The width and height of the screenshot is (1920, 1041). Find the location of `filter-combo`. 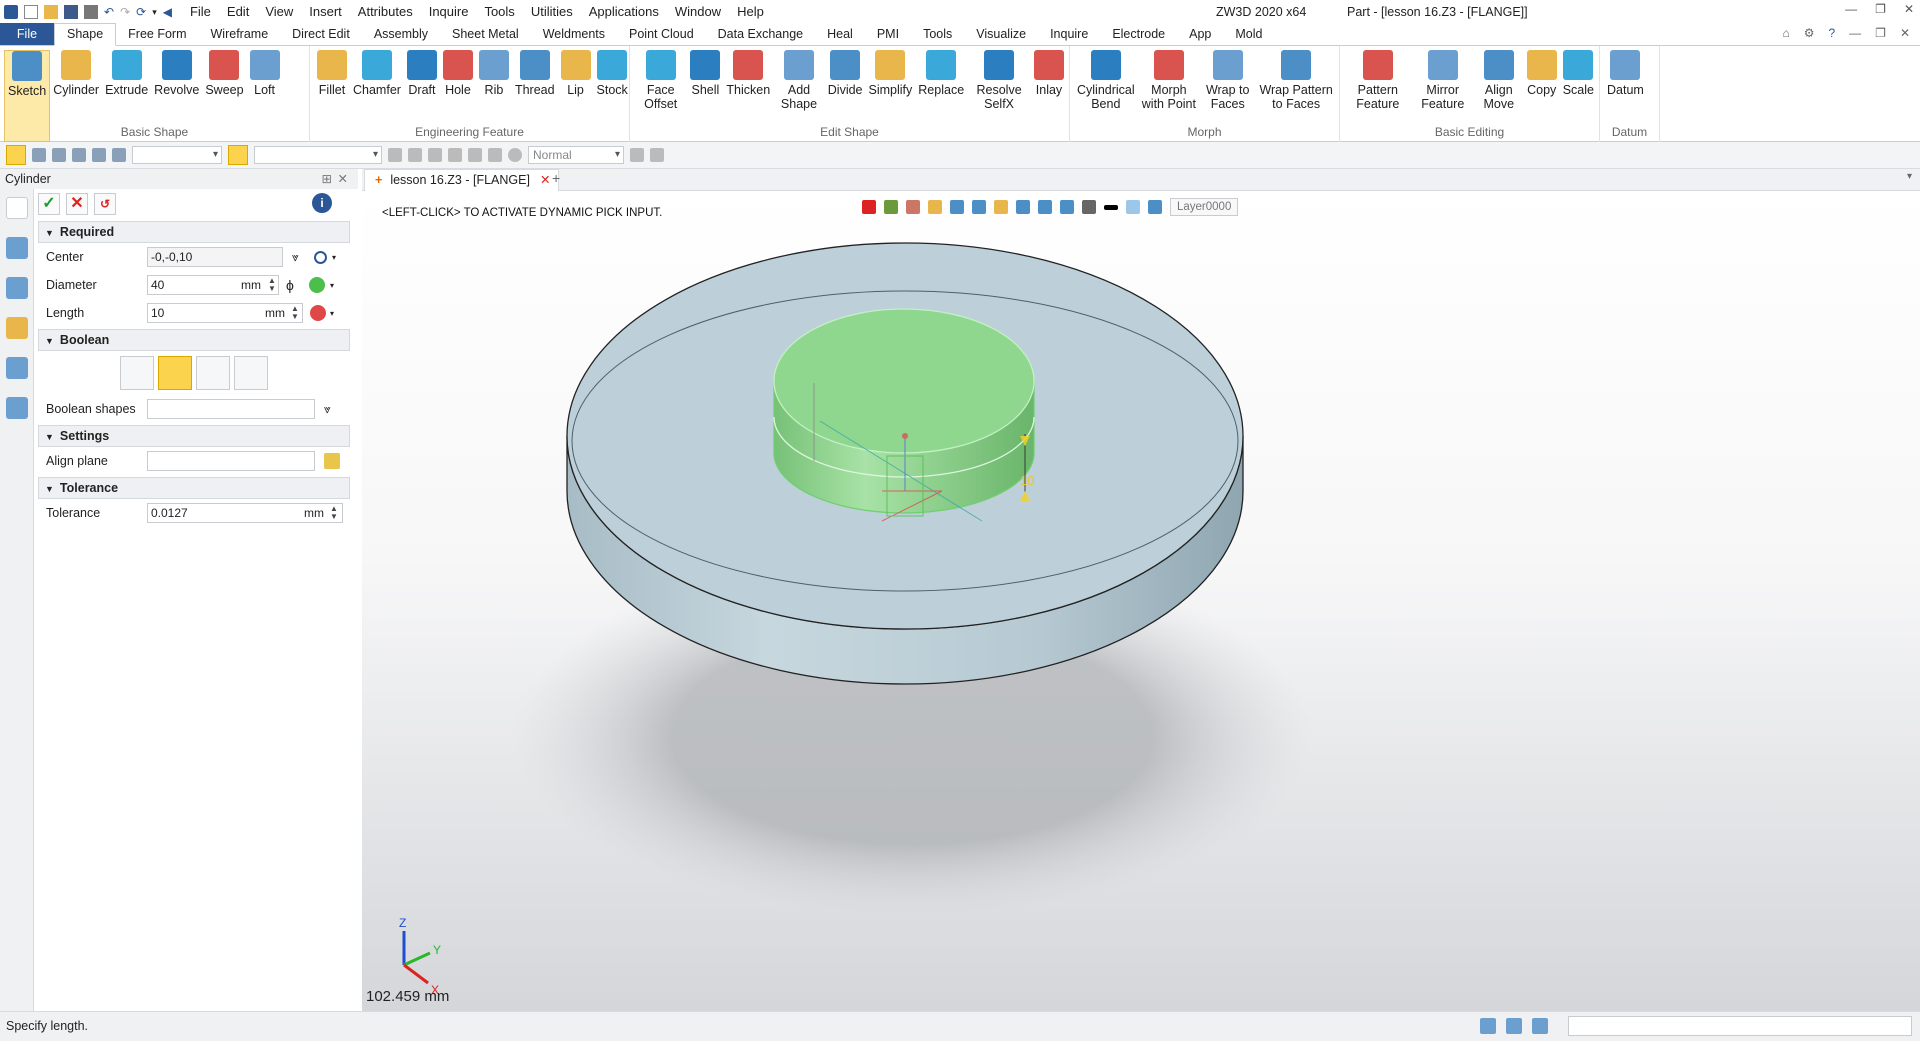

filter-combo is located at coordinates (177, 155).